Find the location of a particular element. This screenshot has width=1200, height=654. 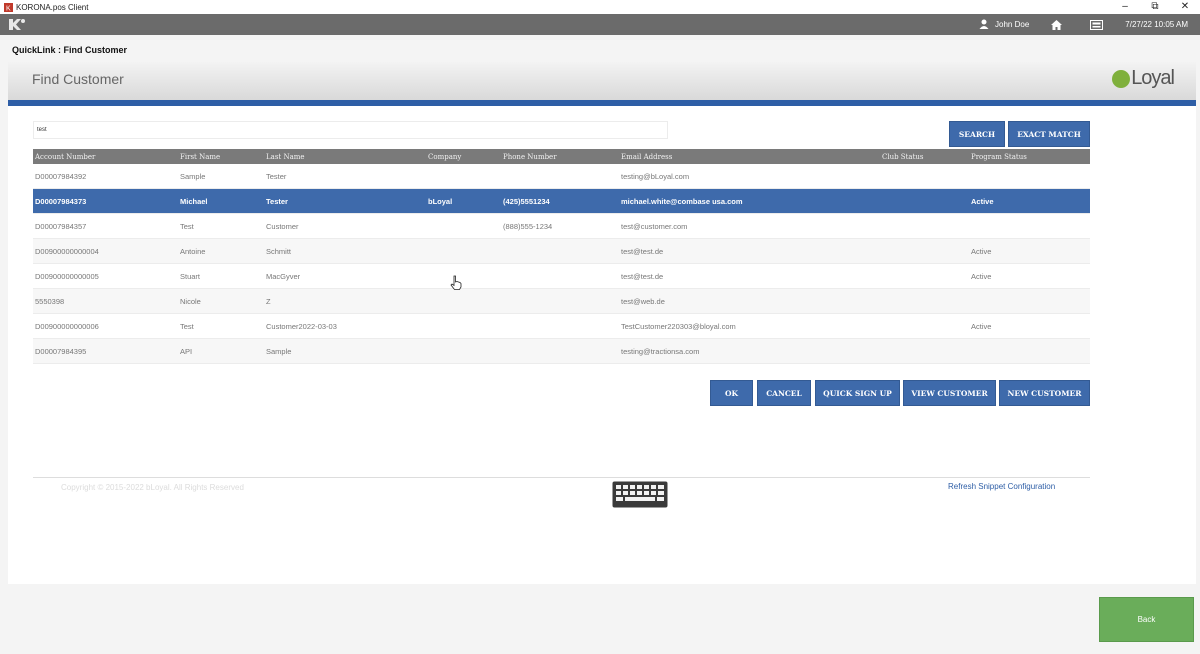

home-icon is located at coordinates (1057, 24).